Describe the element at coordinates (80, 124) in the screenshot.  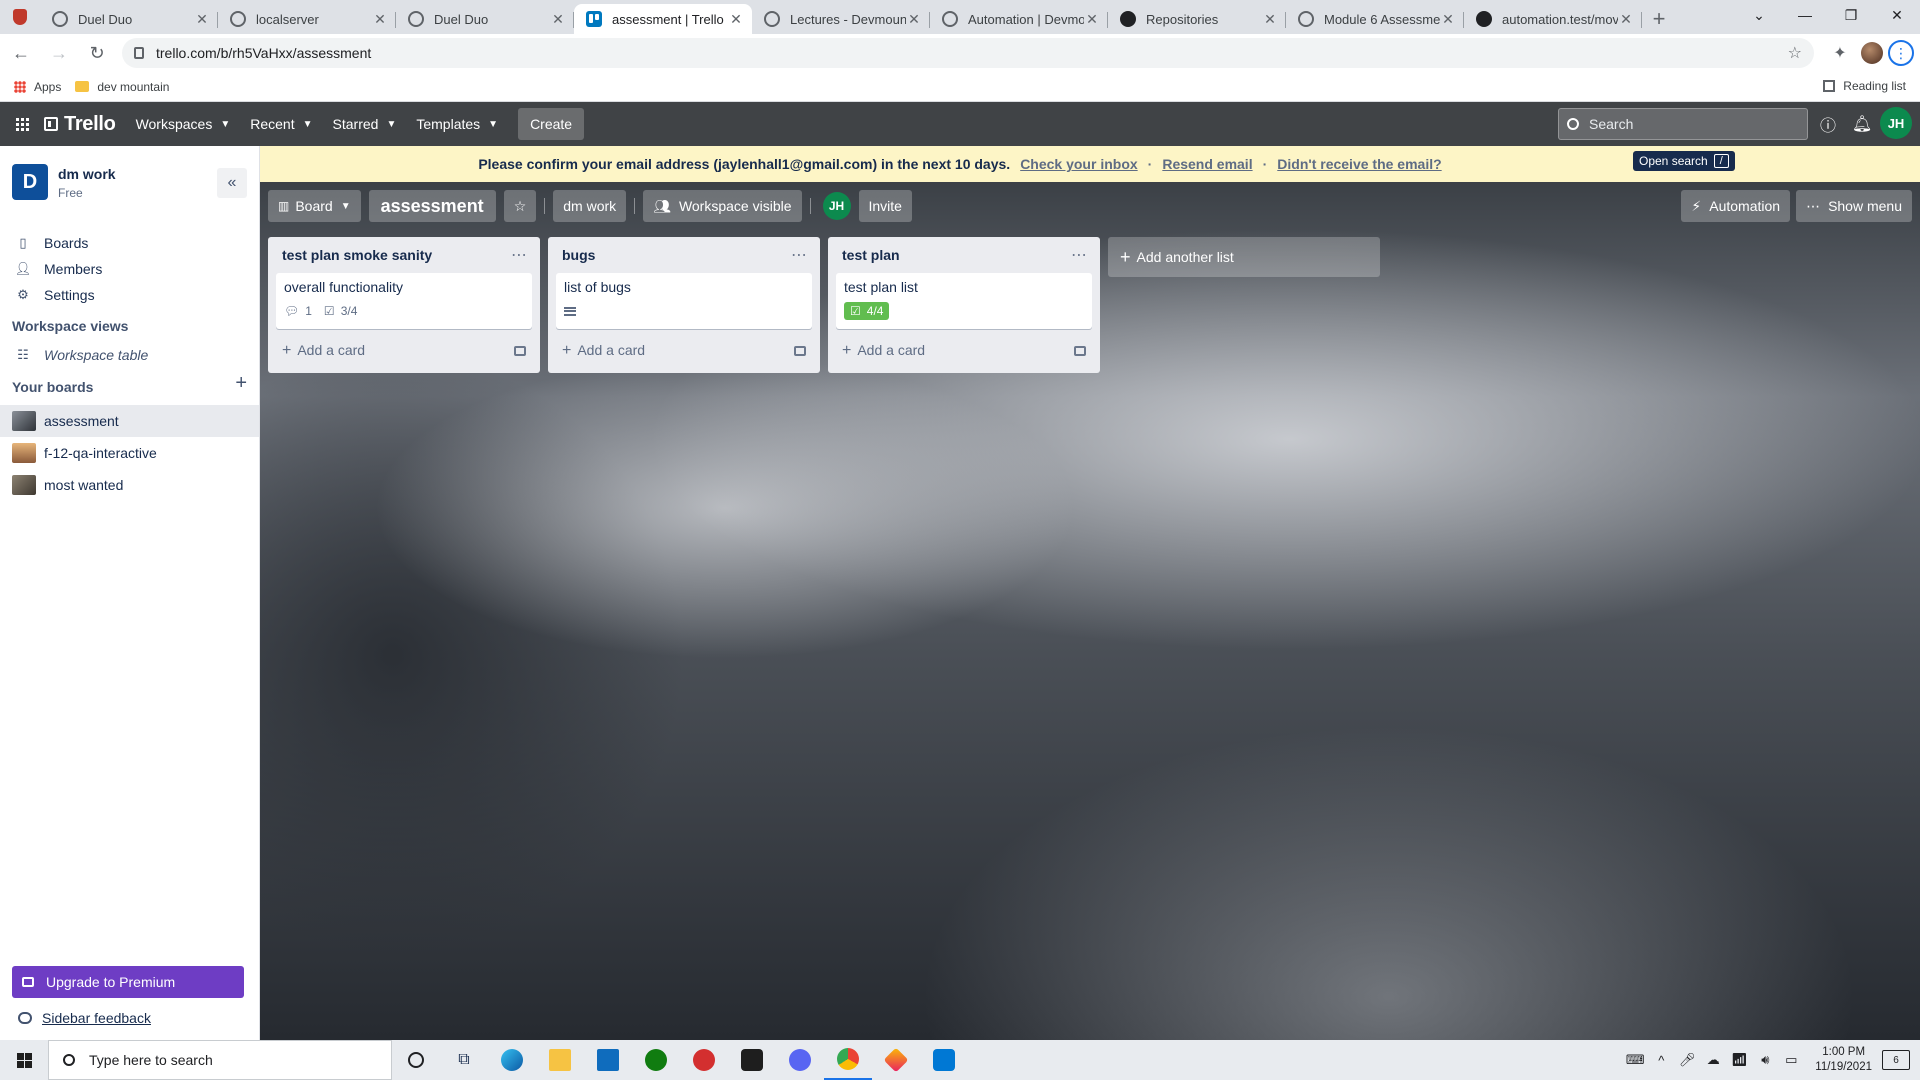
I see `trello-logo: Trello` at that location.